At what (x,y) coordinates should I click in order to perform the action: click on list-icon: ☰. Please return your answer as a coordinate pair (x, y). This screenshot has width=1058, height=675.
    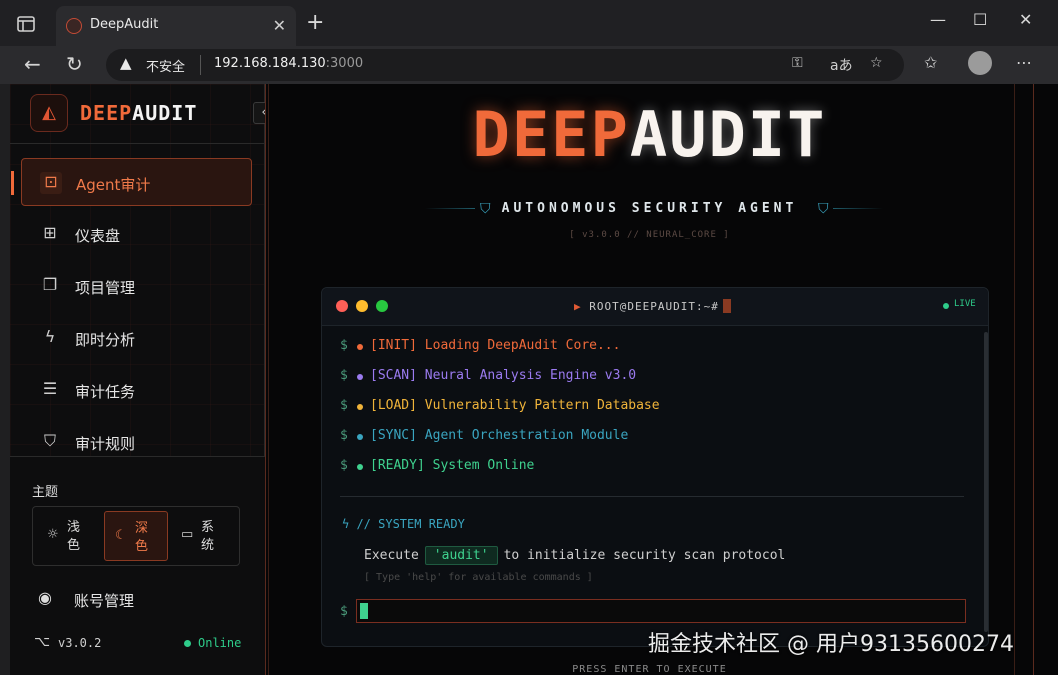
    Looking at the image, I should click on (50, 388).